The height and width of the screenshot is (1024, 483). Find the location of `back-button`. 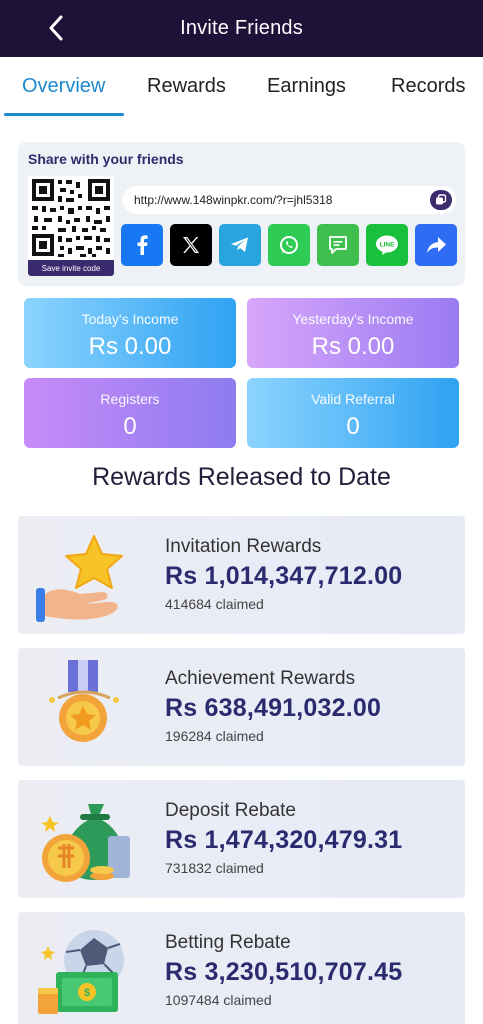

back-button is located at coordinates (56, 28).